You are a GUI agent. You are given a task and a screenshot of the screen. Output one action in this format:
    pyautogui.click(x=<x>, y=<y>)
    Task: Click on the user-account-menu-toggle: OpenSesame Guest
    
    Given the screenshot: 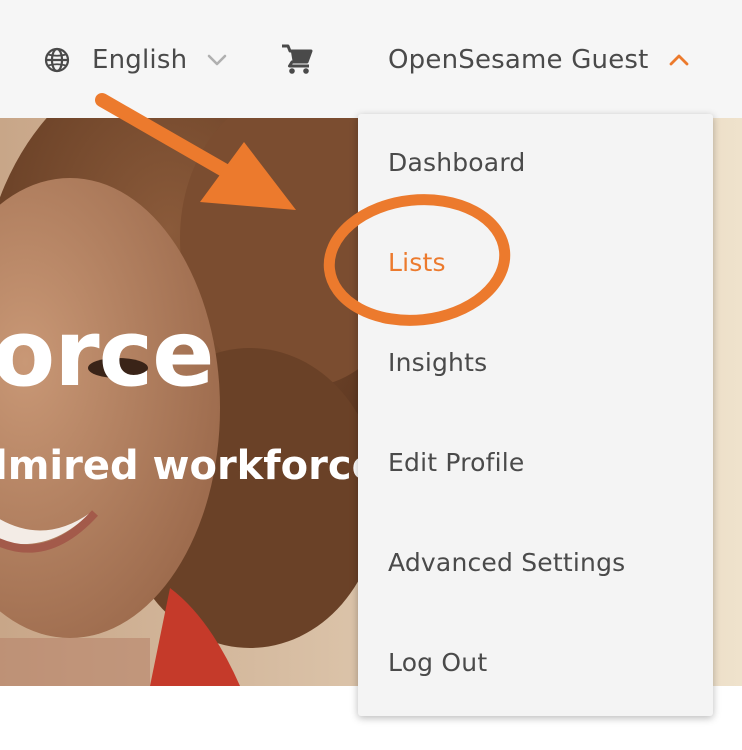 What is the action you would take?
    pyautogui.click(x=538, y=60)
    